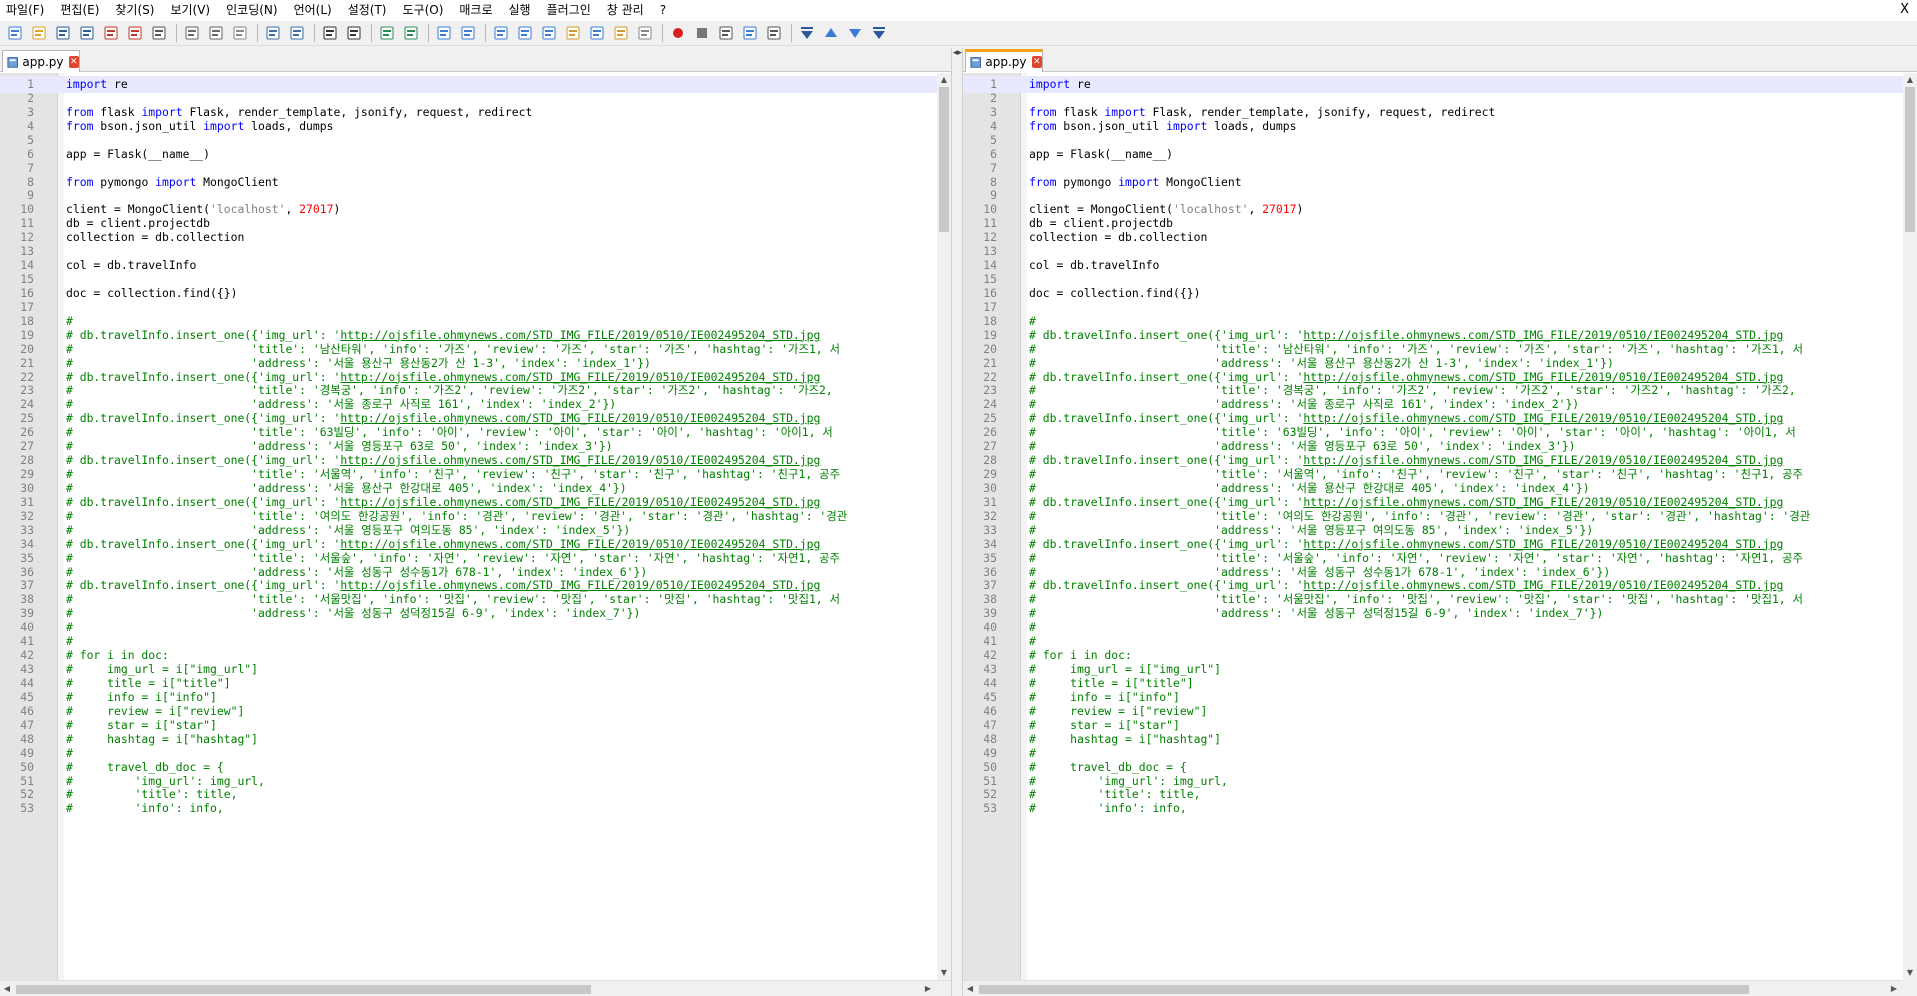  What do you see at coordinates (176, 181) in the screenshot?
I see `code-token: import` at bounding box center [176, 181].